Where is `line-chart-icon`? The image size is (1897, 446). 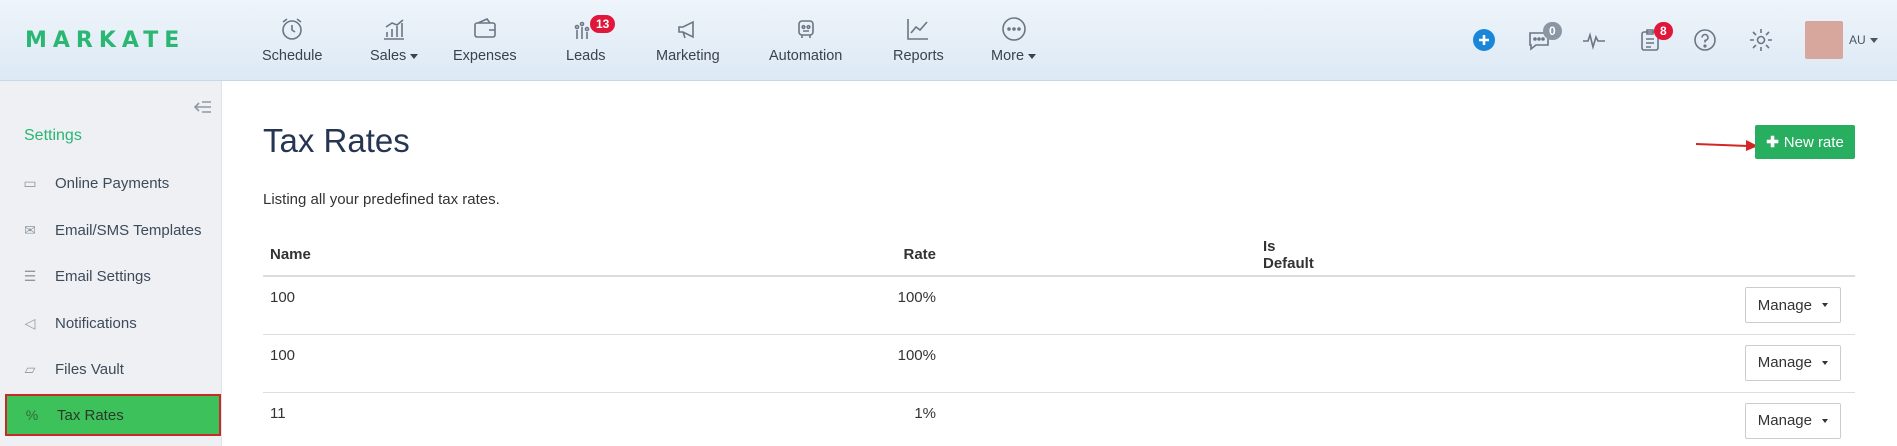 line-chart-icon is located at coordinates (918, 29).